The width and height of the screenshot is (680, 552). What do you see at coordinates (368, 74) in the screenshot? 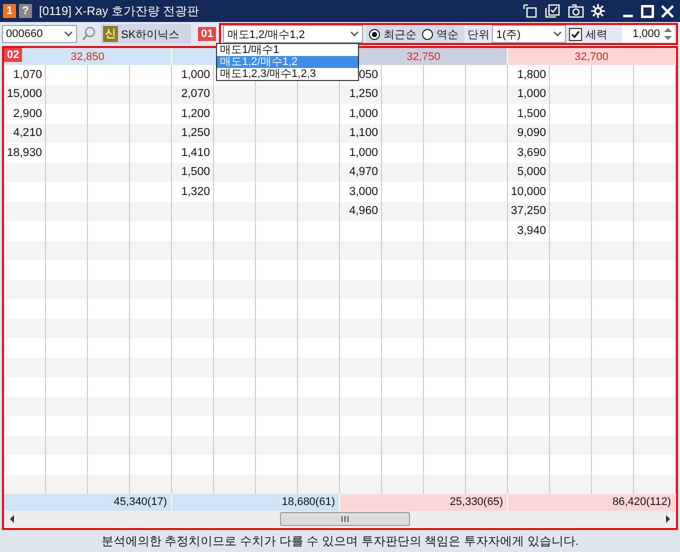
I see `table-cell: 050` at bounding box center [368, 74].